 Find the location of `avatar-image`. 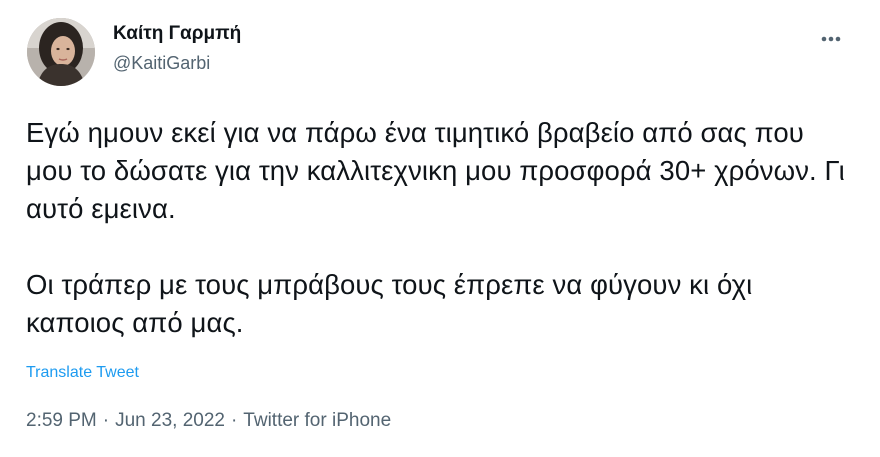

avatar-image is located at coordinates (61, 52).